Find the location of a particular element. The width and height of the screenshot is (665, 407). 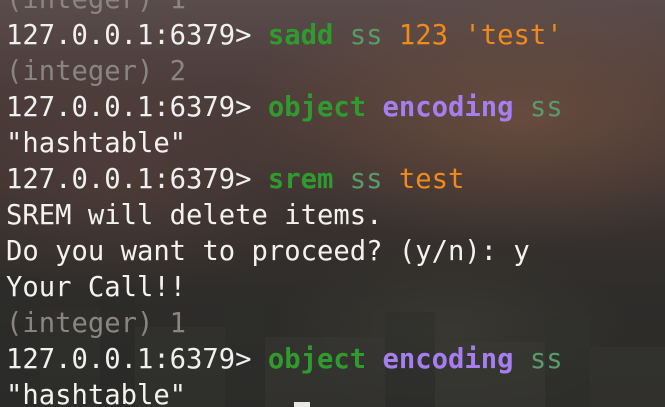

command-name: sadd is located at coordinates (300, 35).